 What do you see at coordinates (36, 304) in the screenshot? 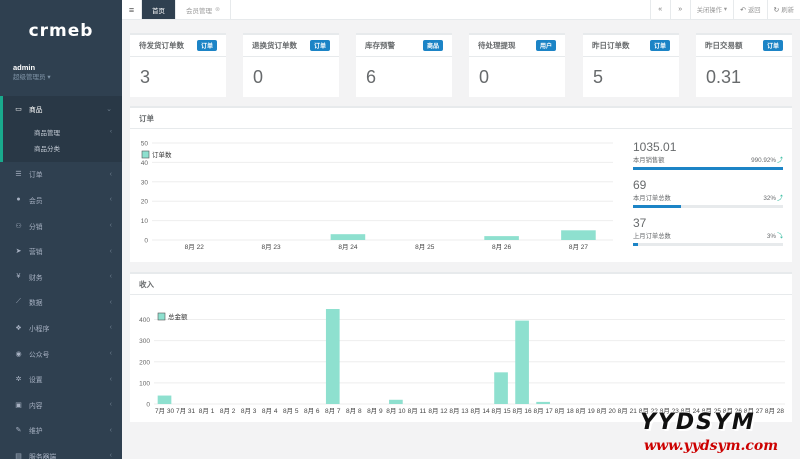
I see `sidebar-item-label: 数据` at bounding box center [36, 304].